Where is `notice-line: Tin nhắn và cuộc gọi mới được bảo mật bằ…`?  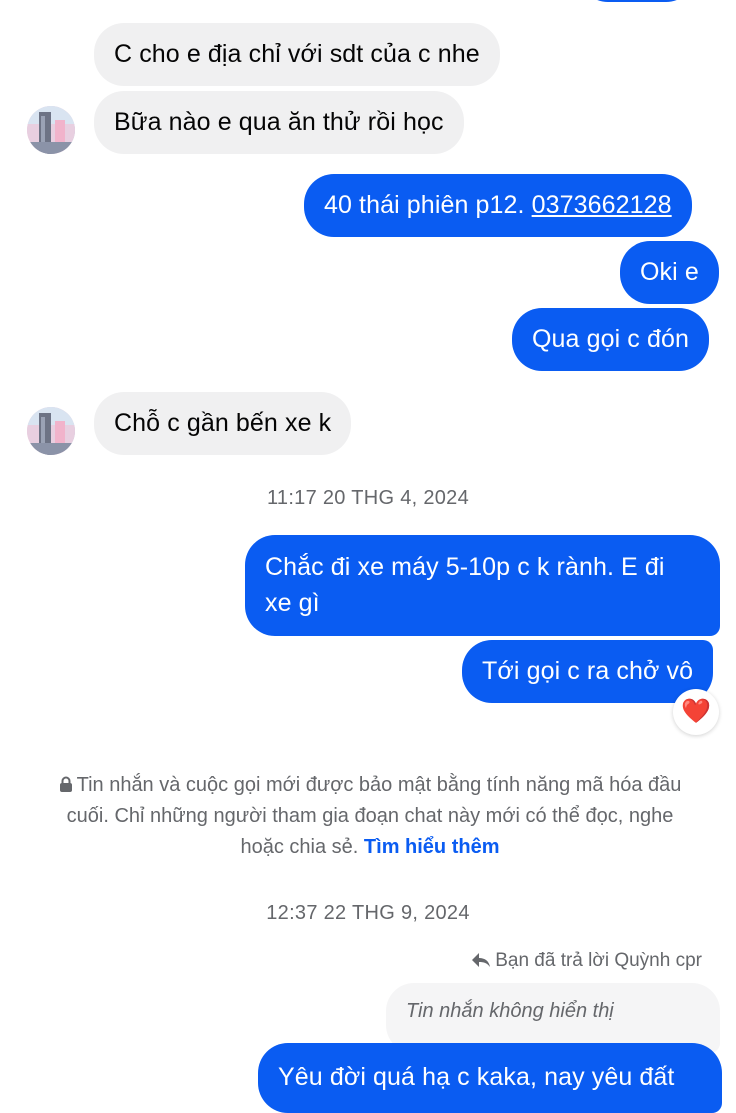
notice-line: Tin nhắn và cuộc gọi mới được bảo mật bằ… is located at coordinates (370, 785).